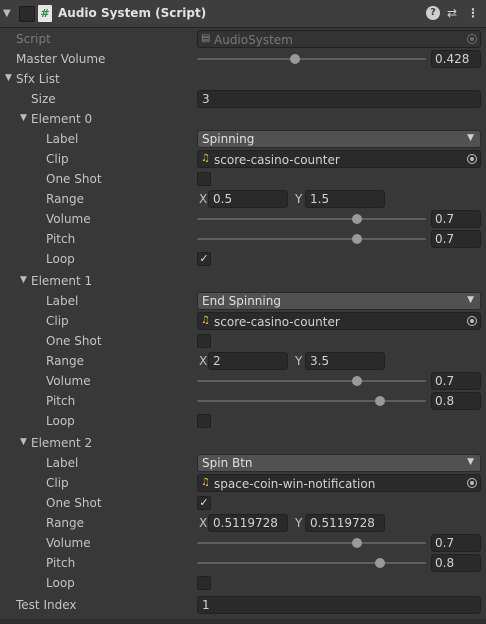 This screenshot has height=624, width=486. I want to click on presets-icon: ⇄, so click(452, 13).